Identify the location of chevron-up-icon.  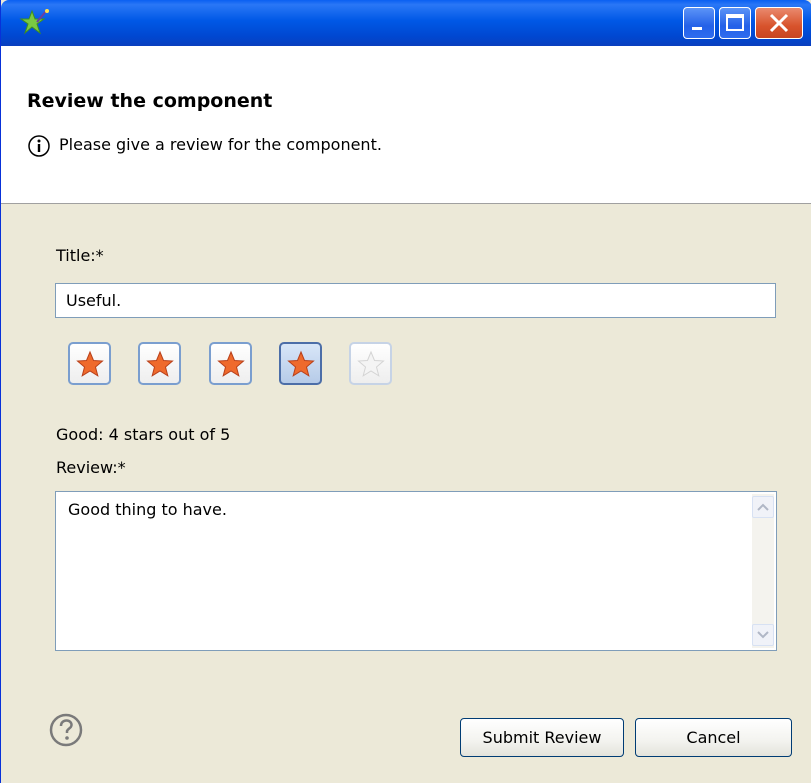
(763, 507).